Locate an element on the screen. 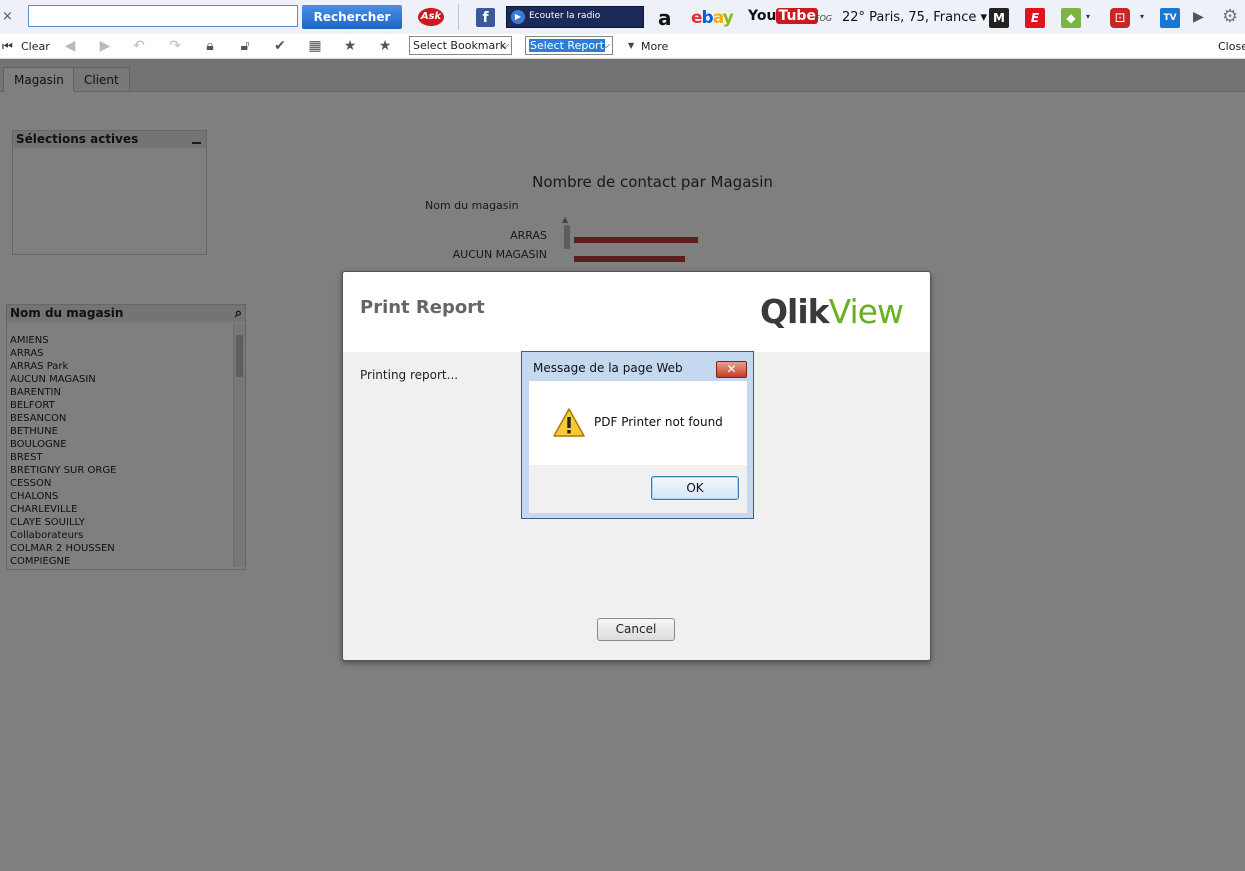  add-bookmark-icon: ★ is located at coordinates (350, 46).